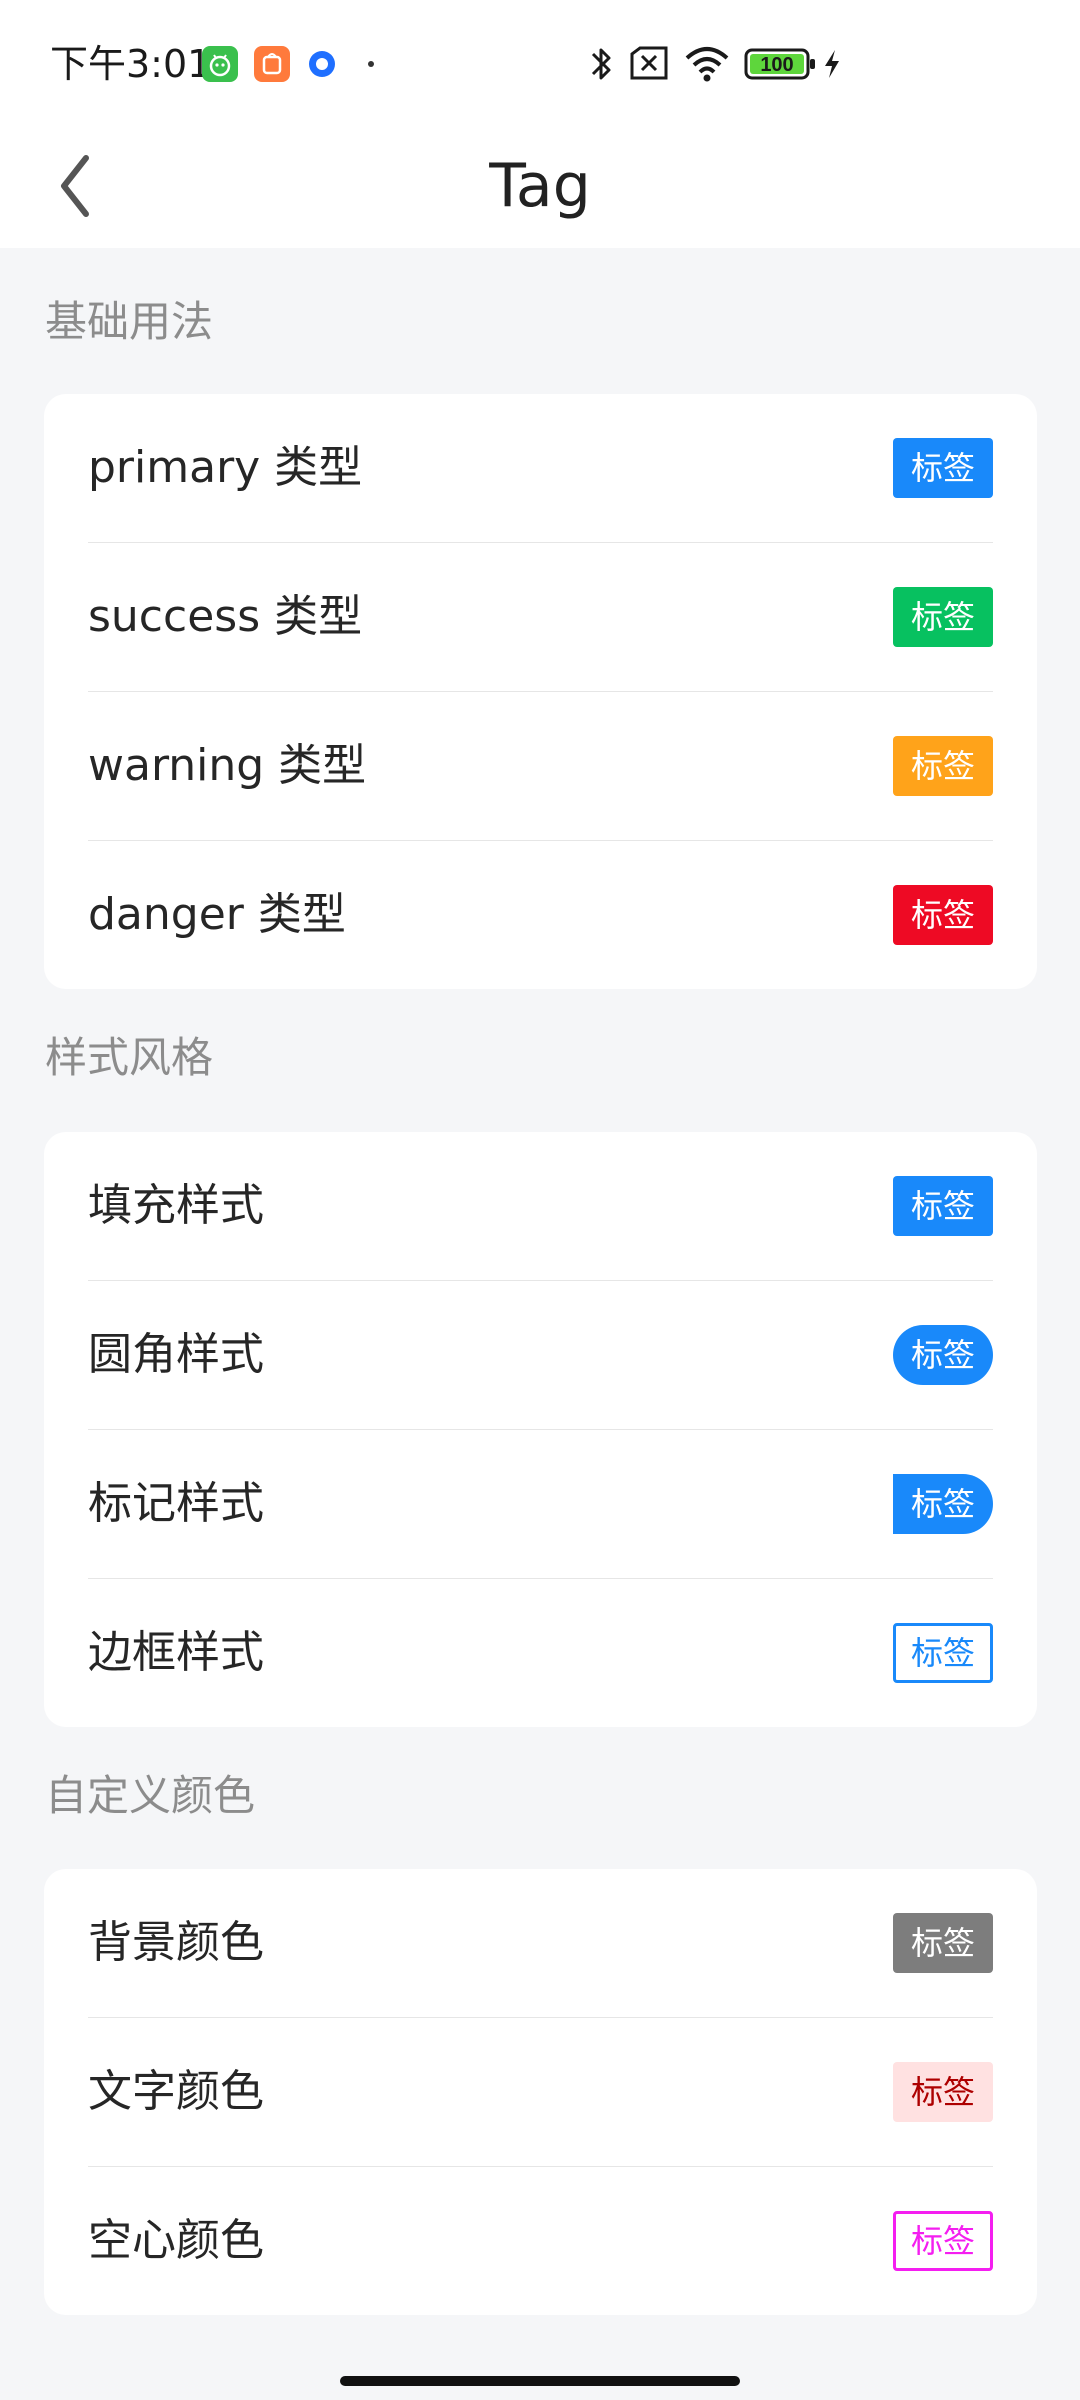 The image size is (1080, 2400). What do you see at coordinates (540, 2241) in the screenshot?
I see `list-item: 空心颜色 标签` at bounding box center [540, 2241].